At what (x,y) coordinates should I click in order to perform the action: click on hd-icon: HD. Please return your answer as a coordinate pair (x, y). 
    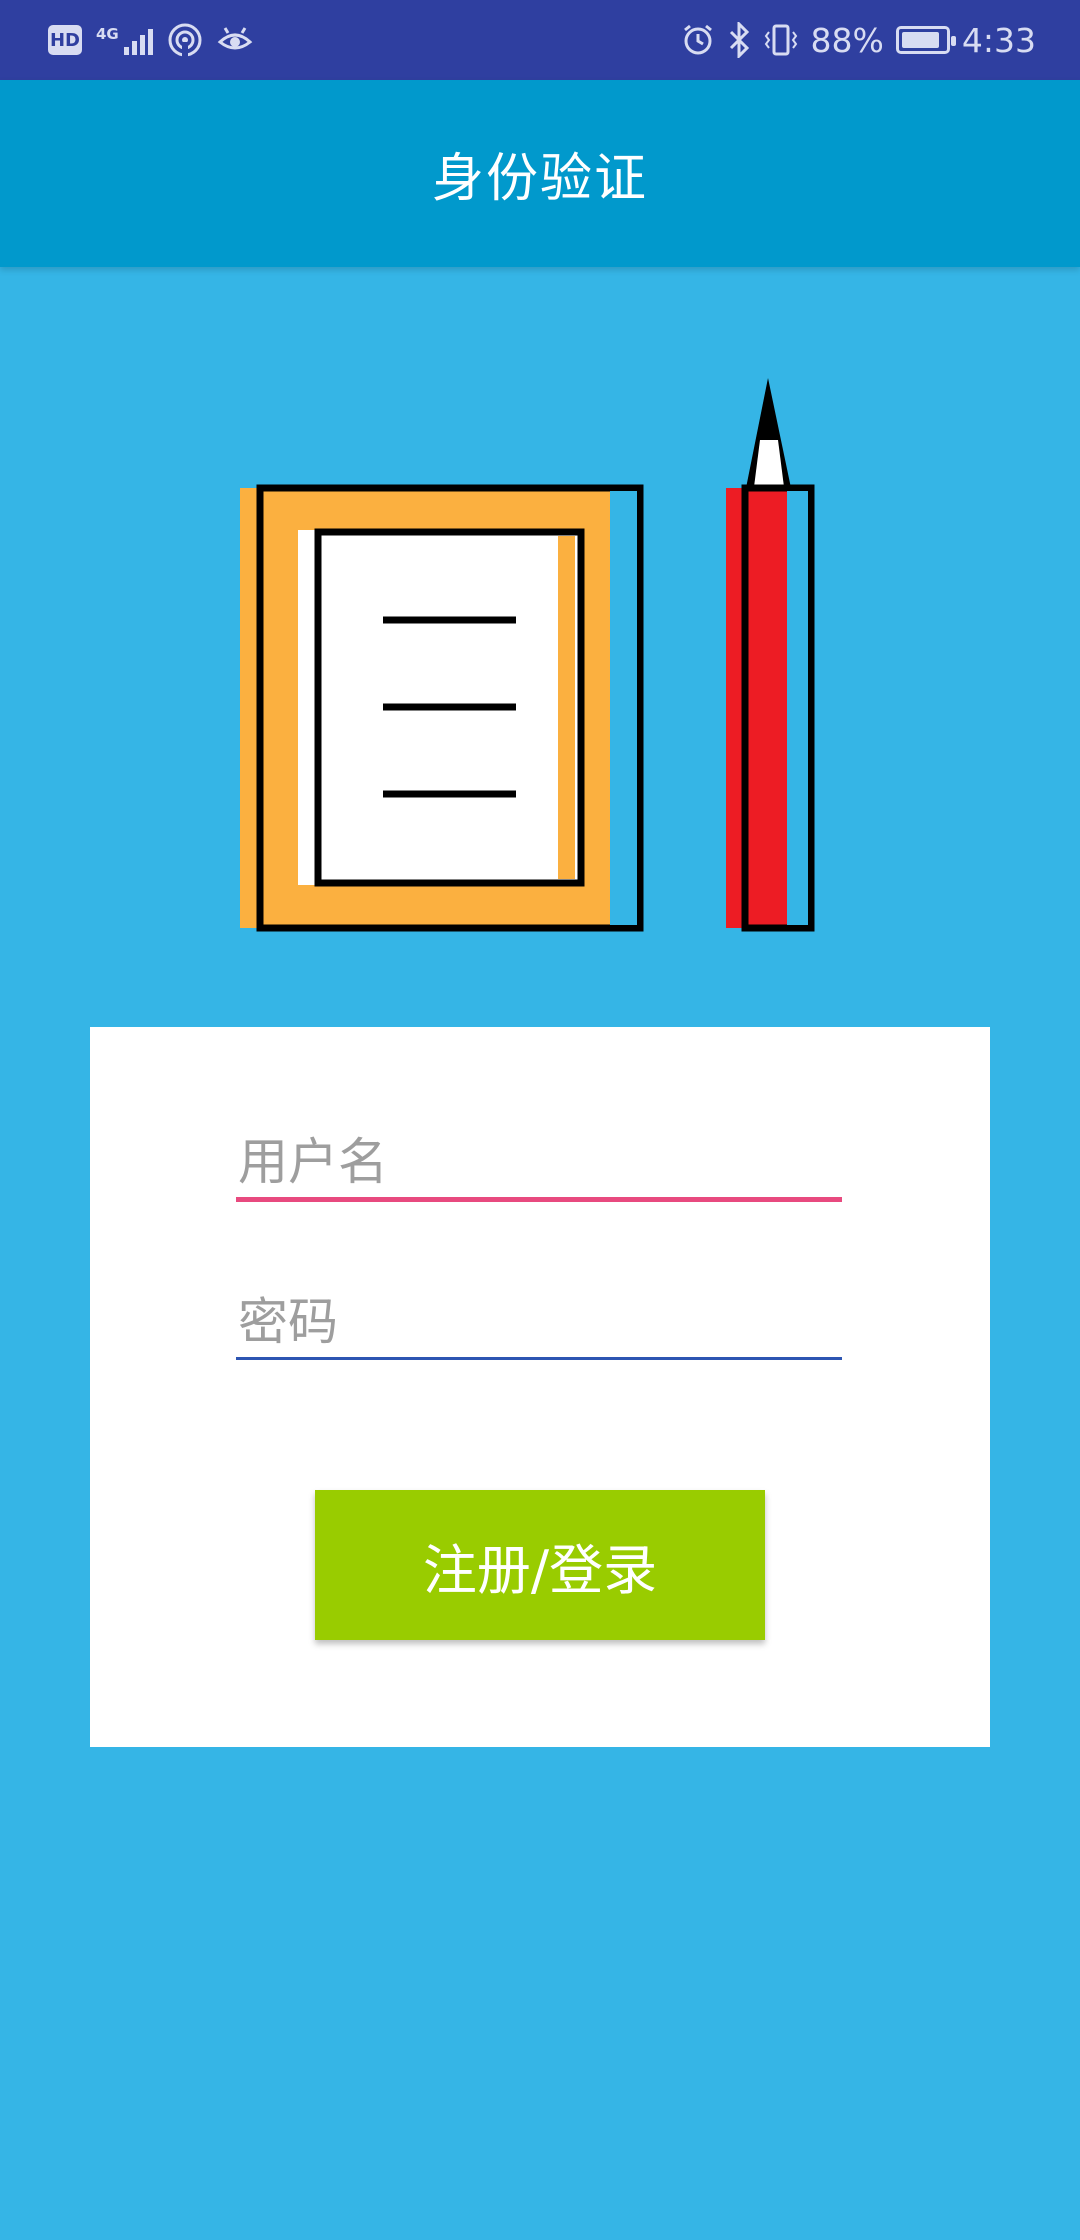
    Looking at the image, I should click on (65, 40).